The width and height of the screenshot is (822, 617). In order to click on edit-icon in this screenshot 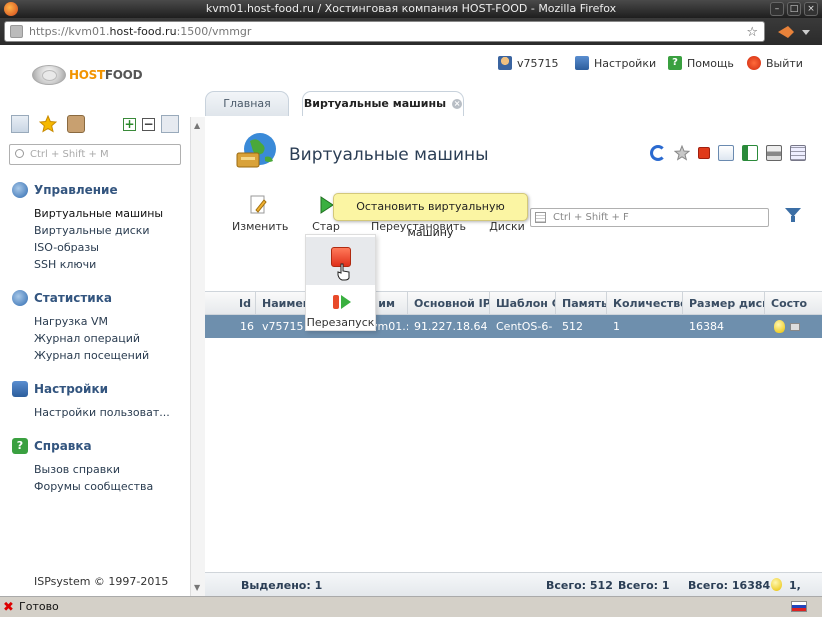, I will do `click(258, 204)`.